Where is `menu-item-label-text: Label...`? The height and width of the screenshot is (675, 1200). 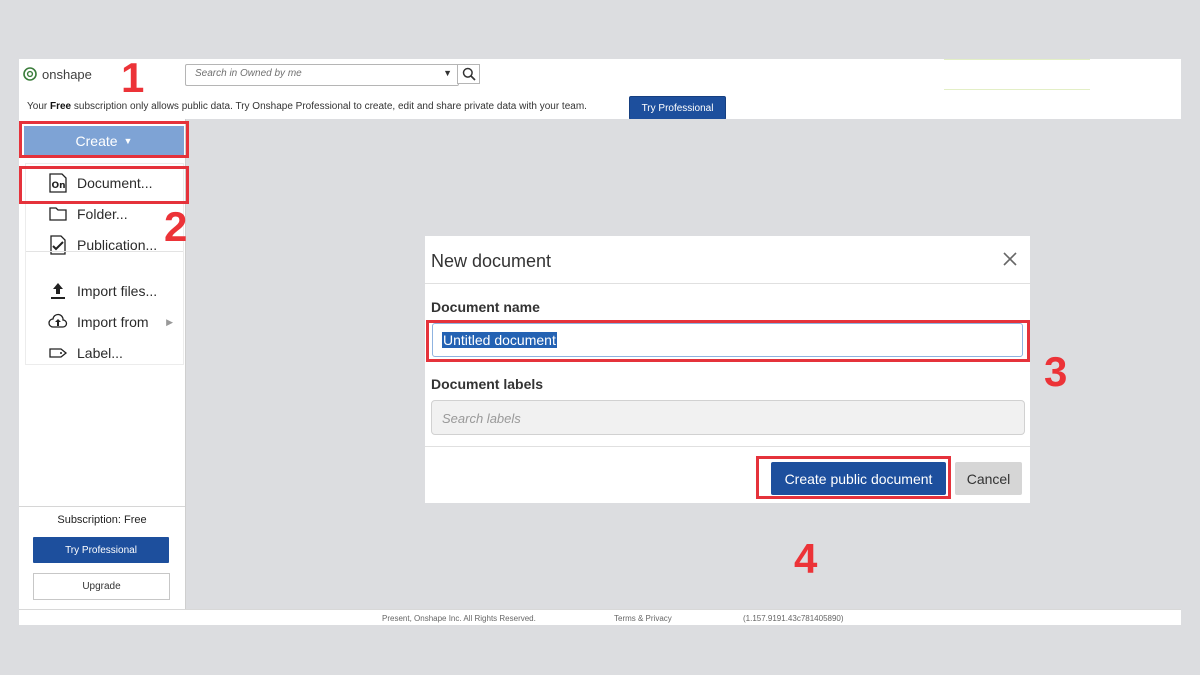
menu-item-label-text: Label... is located at coordinates (100, 353).